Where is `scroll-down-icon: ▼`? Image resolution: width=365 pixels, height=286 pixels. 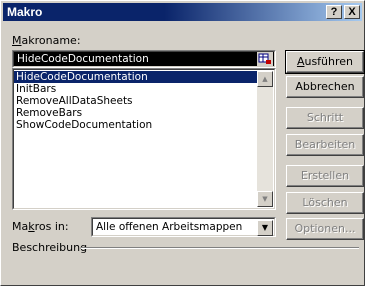
scroll-down-icon: ▼ is located at coordinates (265, 199).